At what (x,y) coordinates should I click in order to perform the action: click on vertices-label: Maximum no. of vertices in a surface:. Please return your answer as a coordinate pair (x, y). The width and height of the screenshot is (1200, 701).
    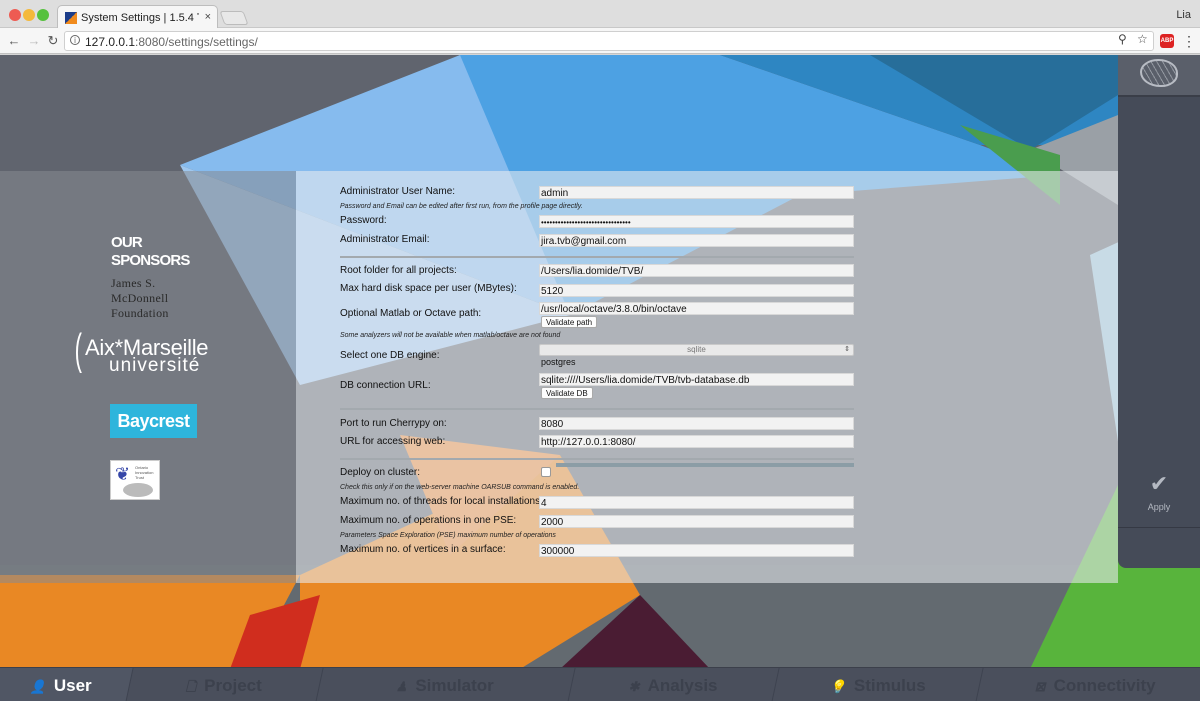
    Looking at the image, I should click on (423, 549).